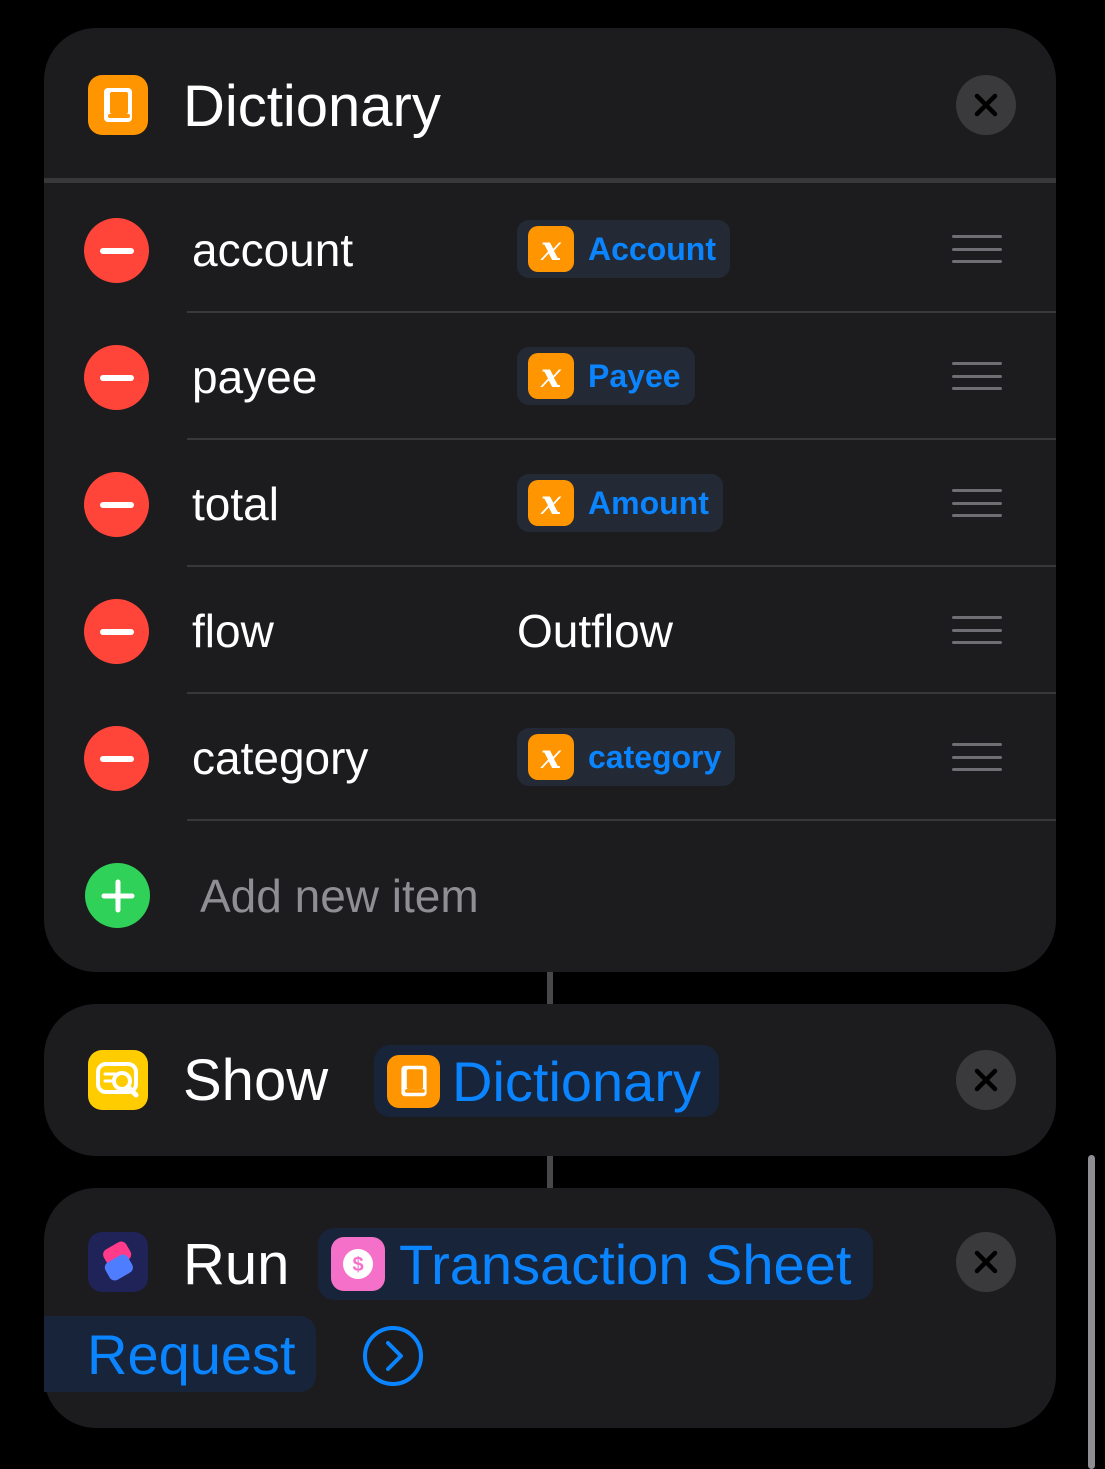 This screenshot has width=1105, height=1469. I want to click on dictionary-key: total, so click(235, 504).